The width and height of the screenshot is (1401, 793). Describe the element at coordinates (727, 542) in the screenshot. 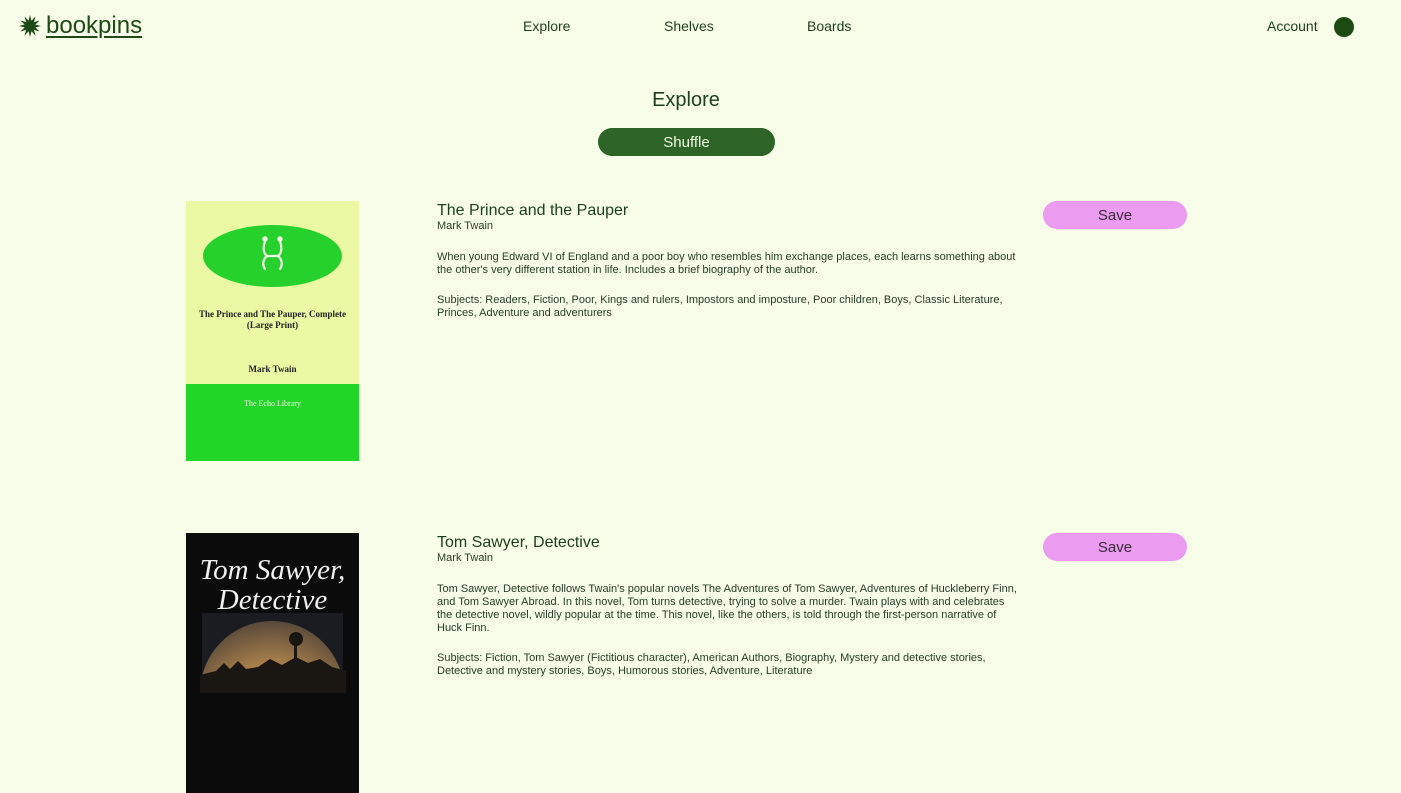

I see `book-title: Tom Sawyer, Detective` at that location.